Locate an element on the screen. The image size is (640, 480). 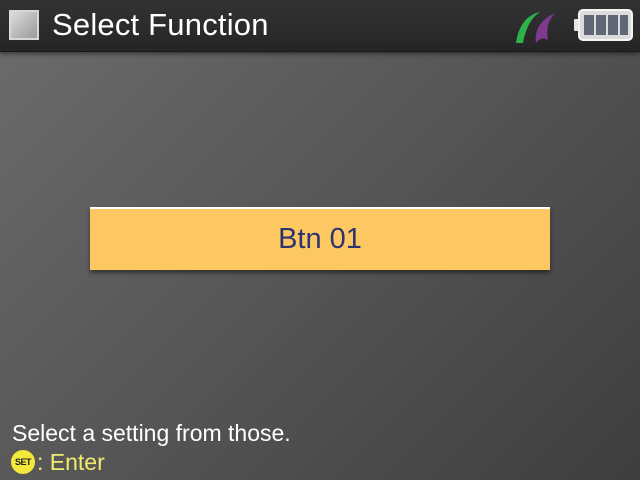
set-enter-hint: SET : Enter is located at coordinates (58, 462).